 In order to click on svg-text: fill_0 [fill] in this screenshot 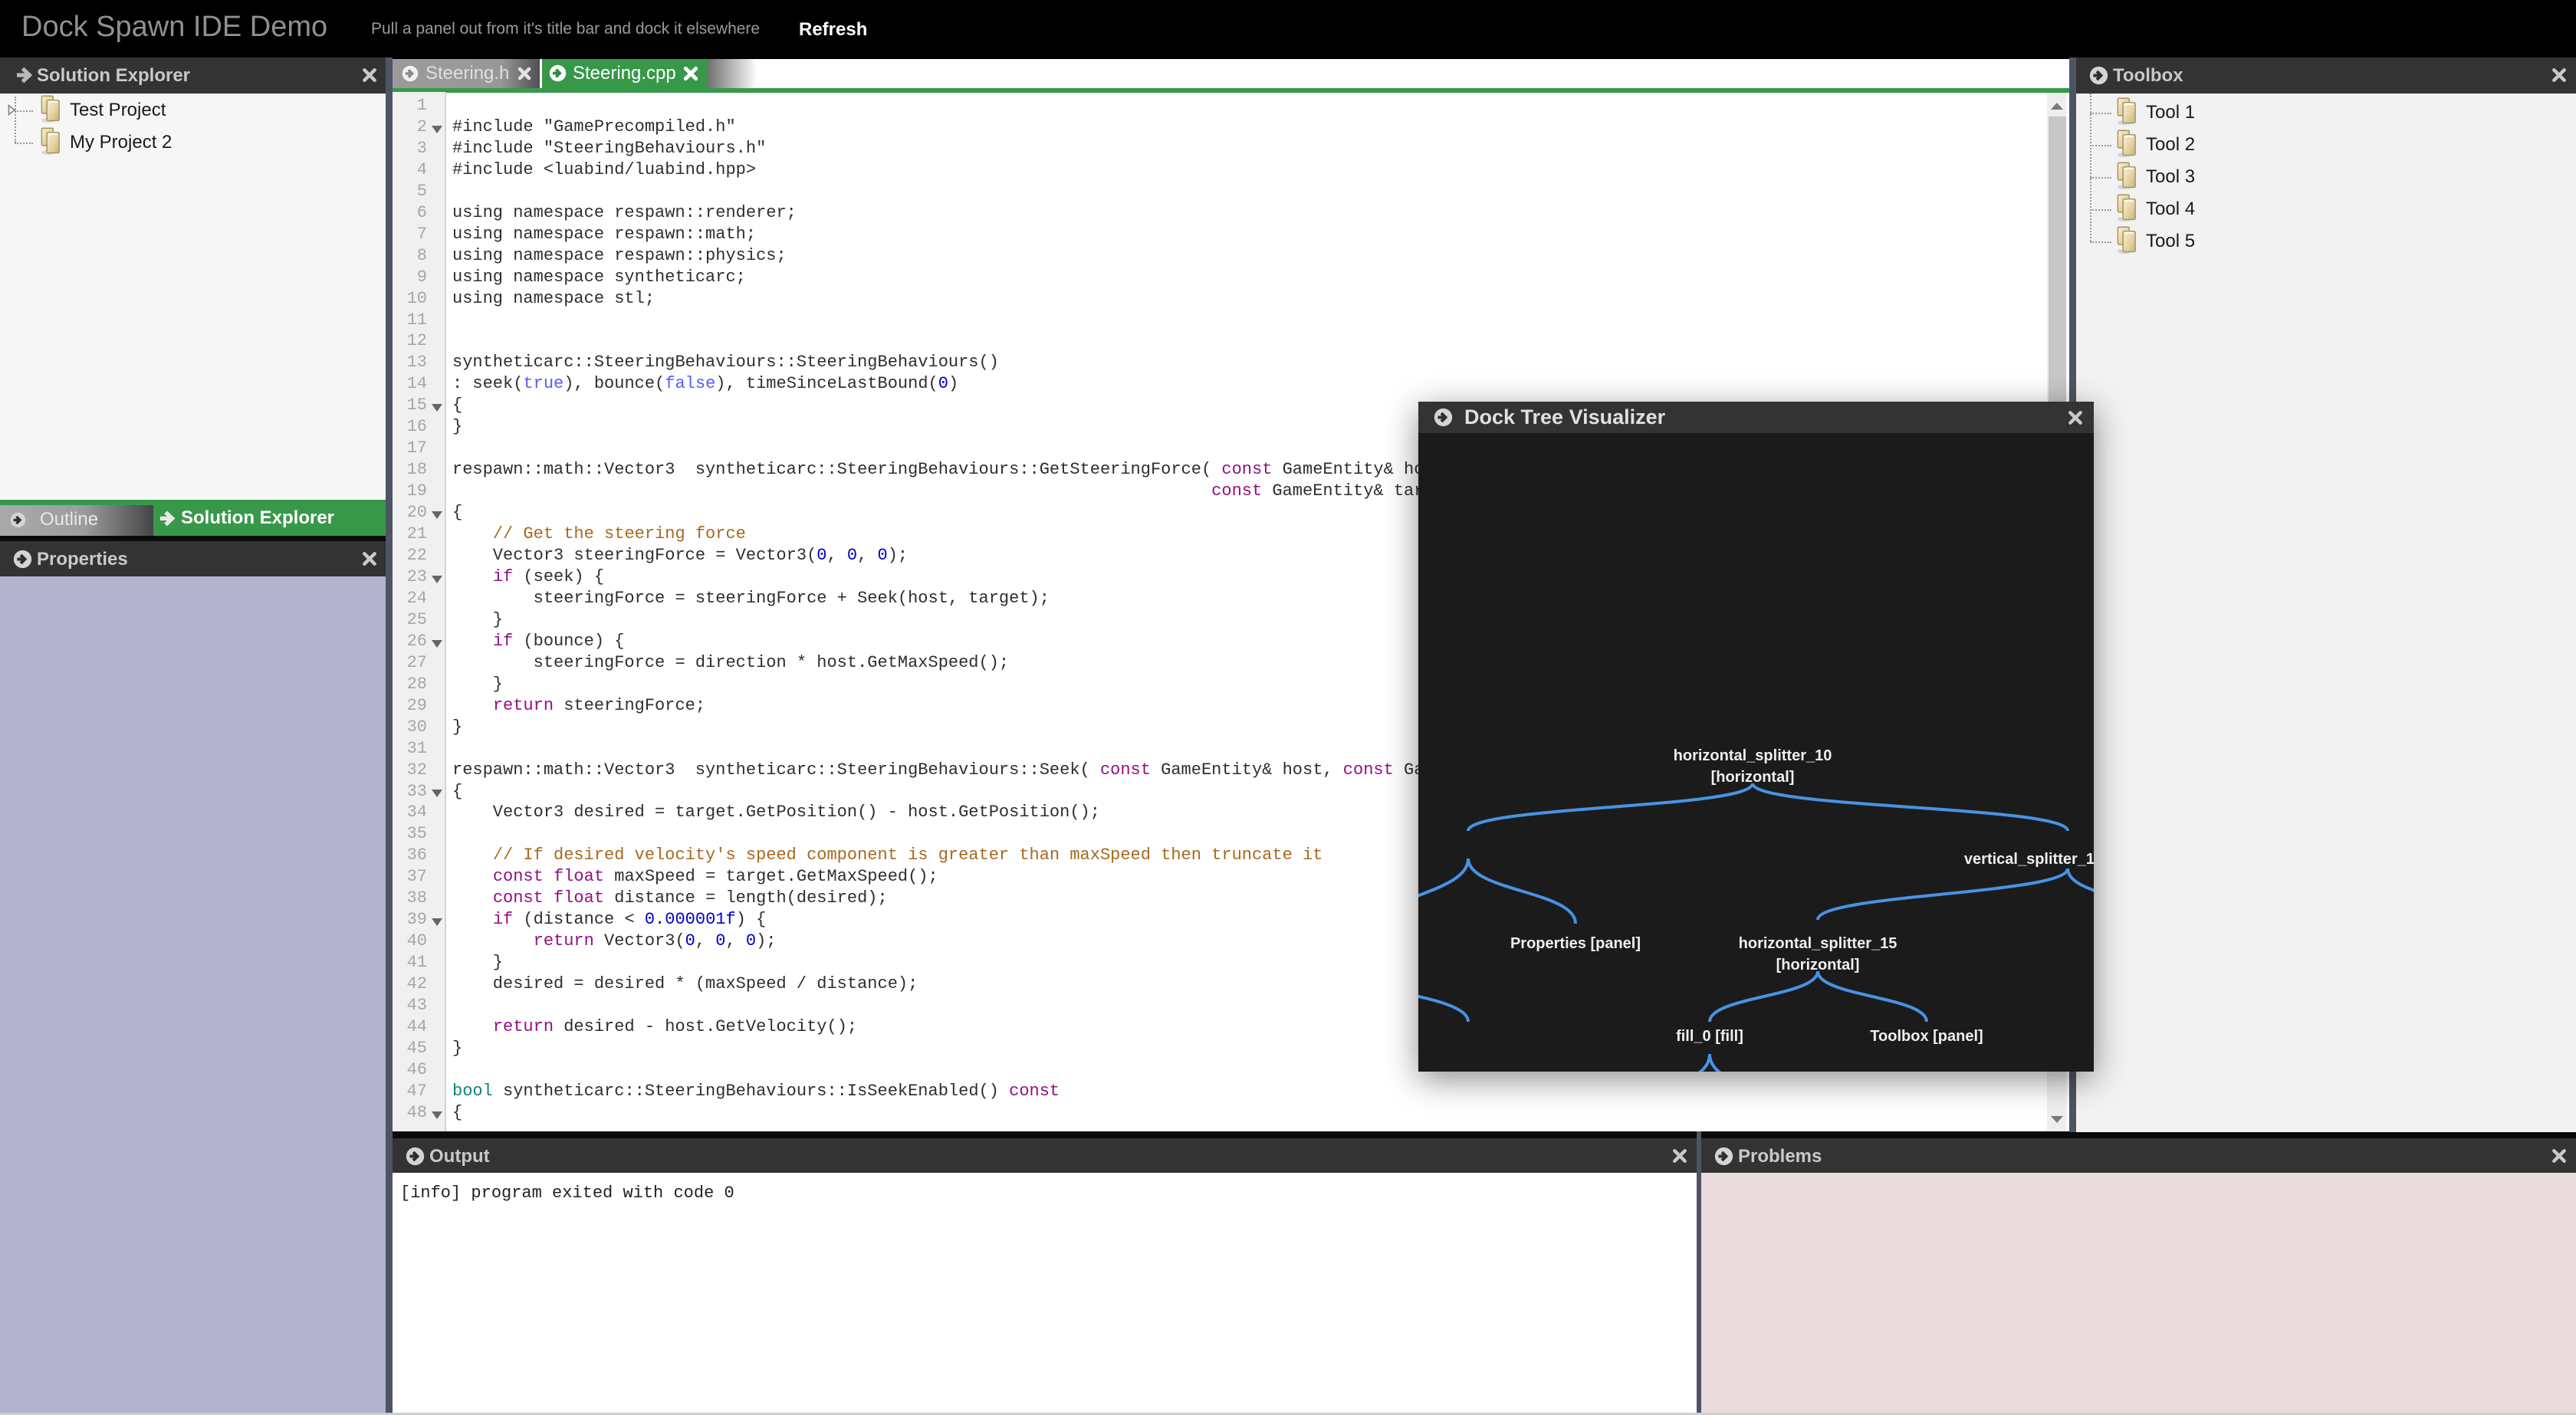, I will do `click(1709, 1036)`.